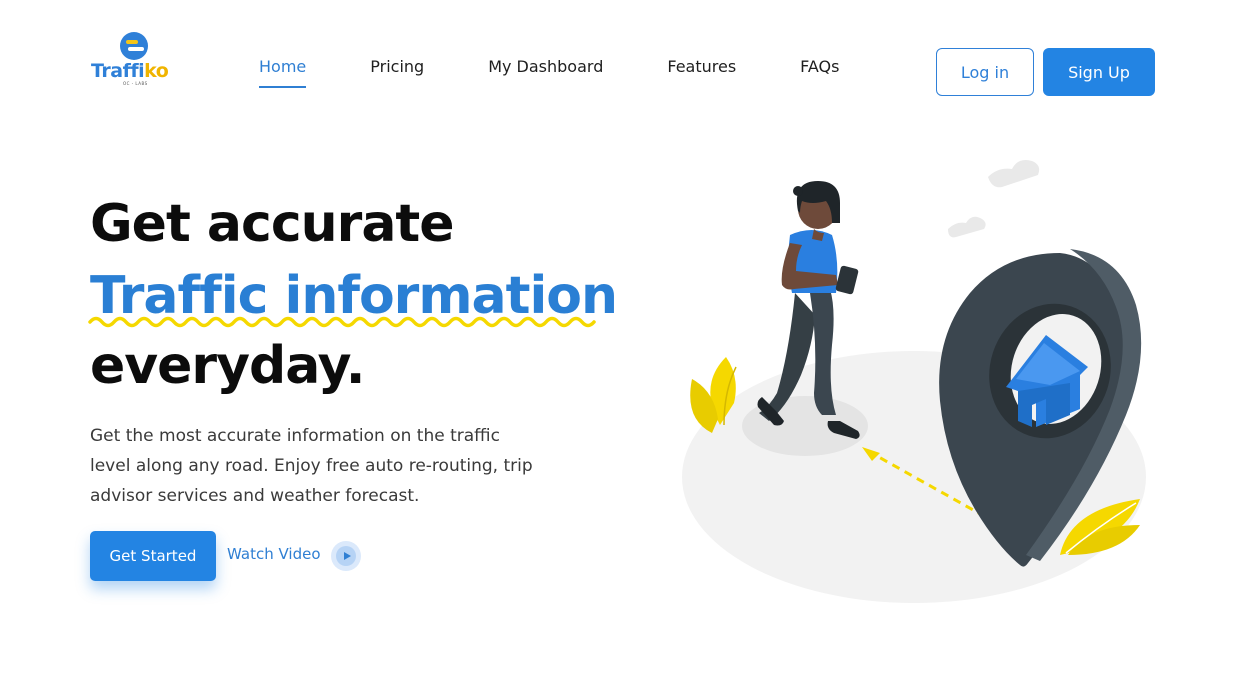 The width and height of the screenshot is (1237, 674). Describe the element at coordinates (701, 66) in the screenshot. I see `nav-item-features: Features` at that location.